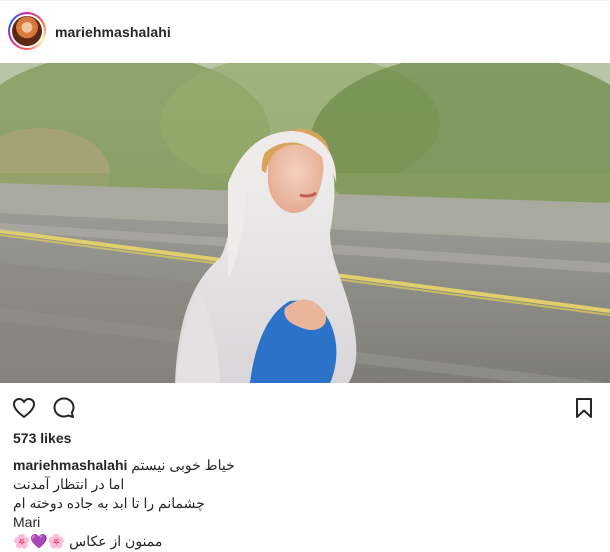 Image resolution: width=610 pixels, height=552 pixels. What do you see at coordinates (113, 32) in the screenshot?
I see `post-username: mariehmashalahi` at bounding box center [113, 32].